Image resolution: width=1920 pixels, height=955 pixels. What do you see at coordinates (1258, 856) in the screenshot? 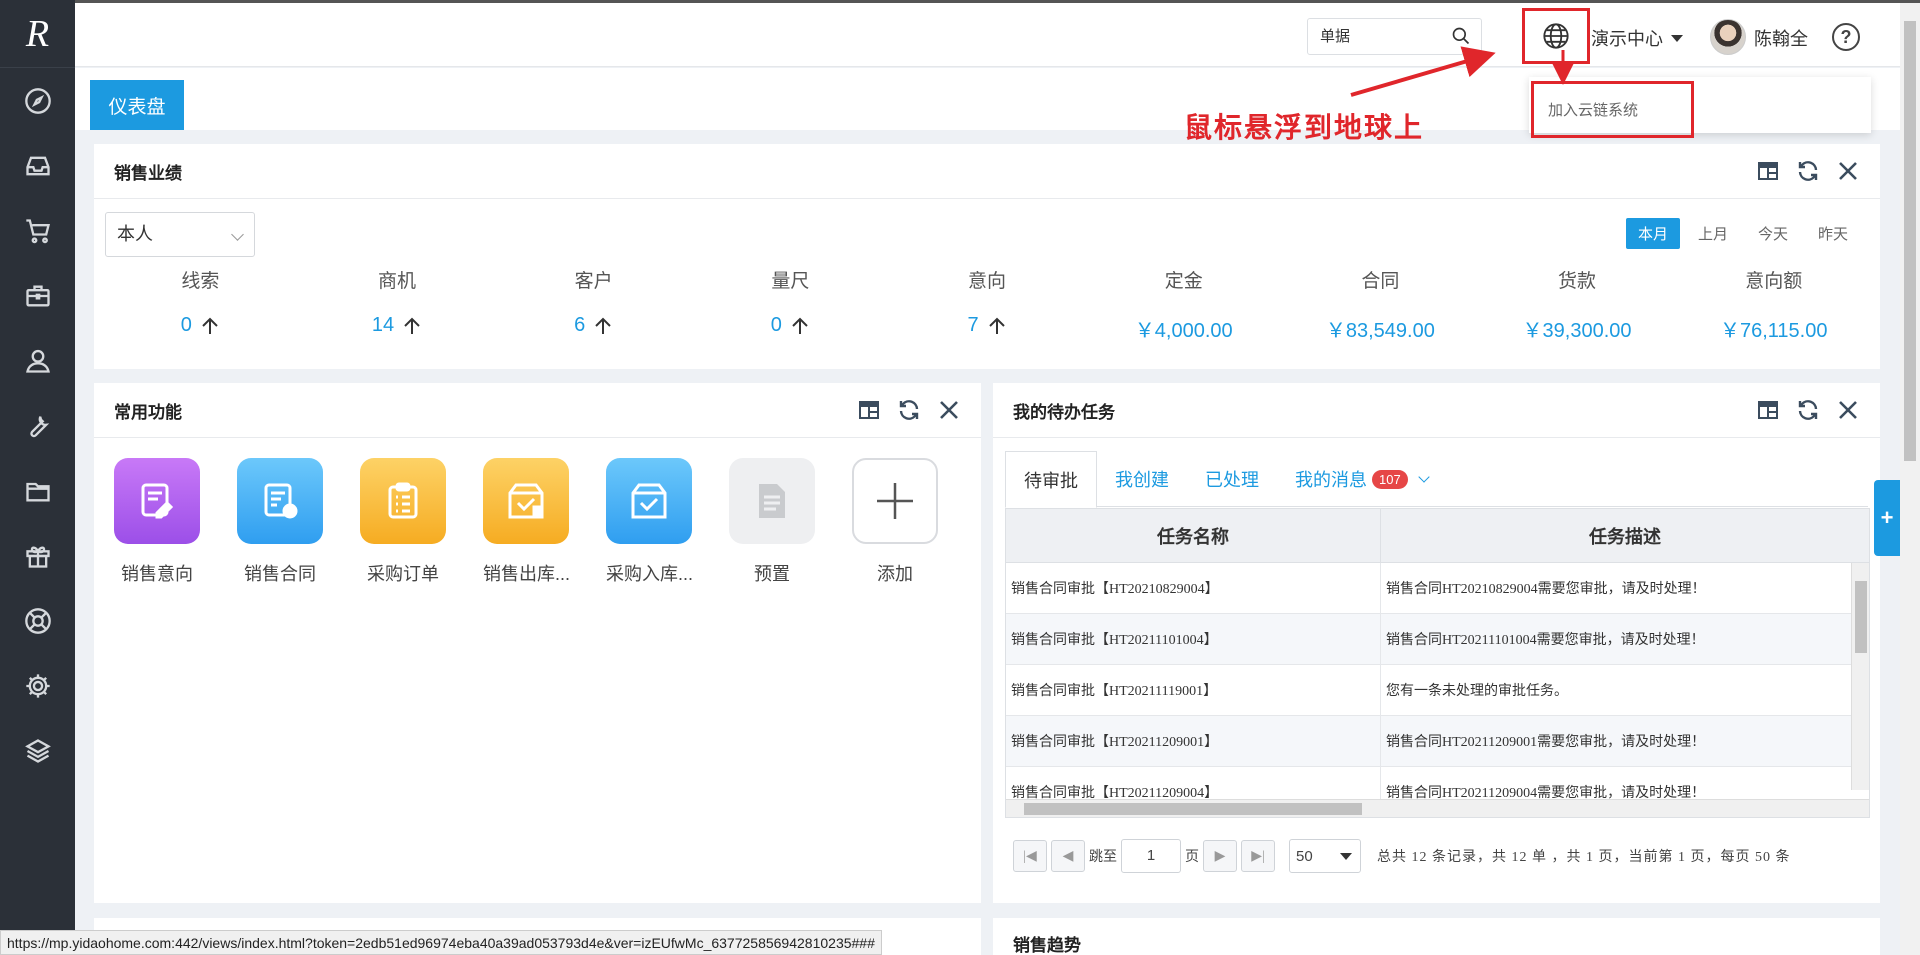
I see `last-page-icon: ▶|` at bounding box center [1258, 856].